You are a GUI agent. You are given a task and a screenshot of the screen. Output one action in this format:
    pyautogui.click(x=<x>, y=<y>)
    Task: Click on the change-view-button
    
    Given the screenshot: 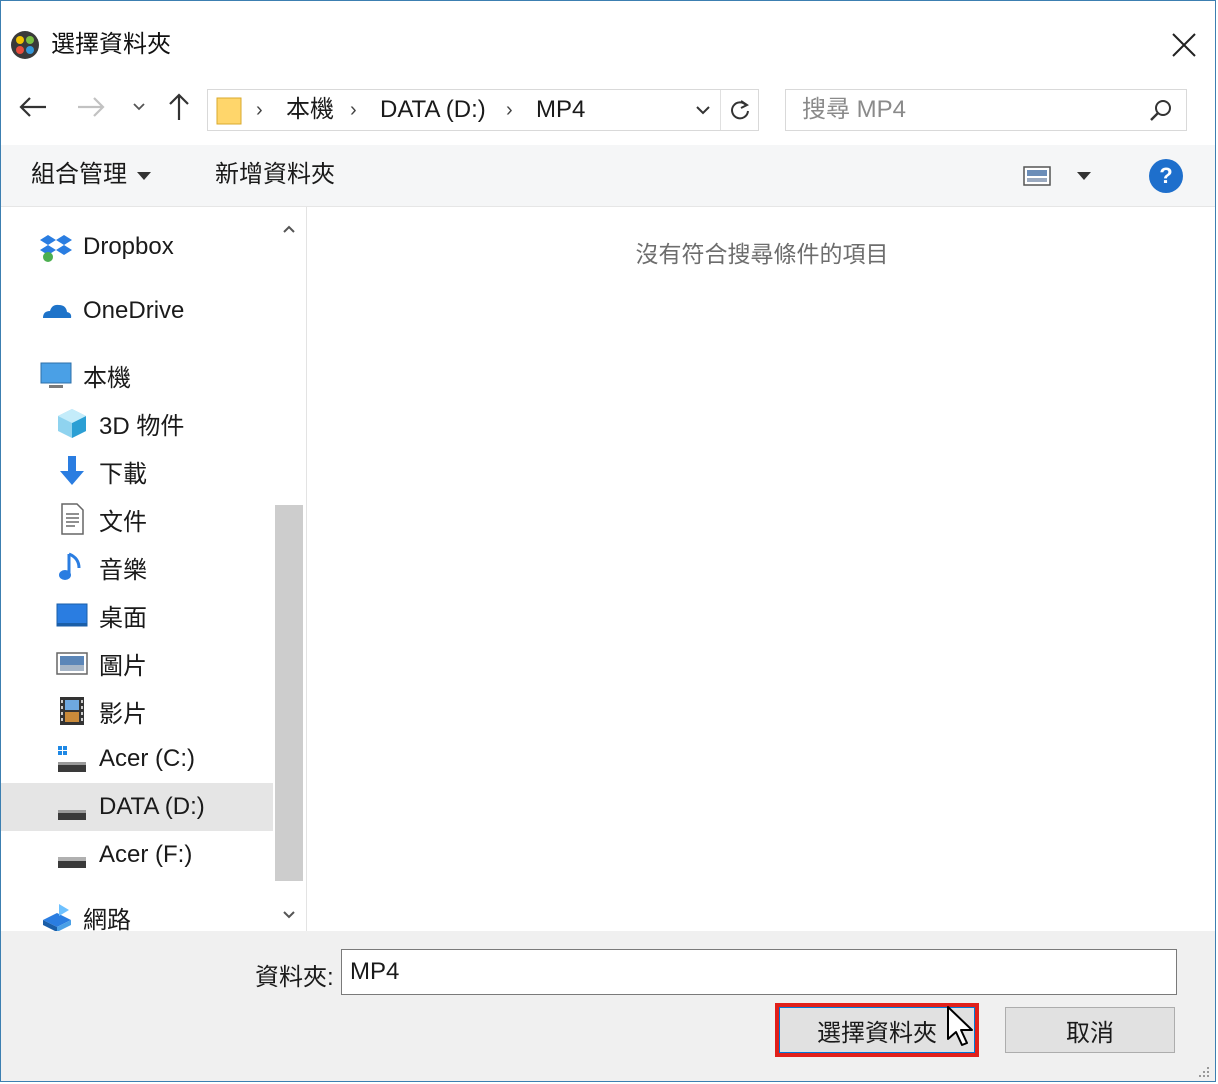 What is the action you would take?
    pyautogui.click(x=1063, y=176)
    